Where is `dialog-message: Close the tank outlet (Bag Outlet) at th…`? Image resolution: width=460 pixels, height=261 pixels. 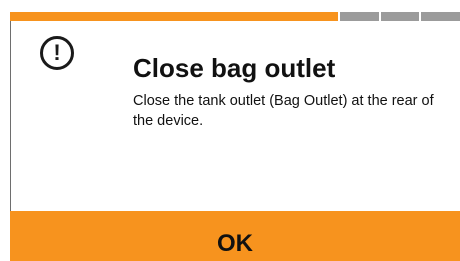 dialog-message: Close the tank outlet (Bag Outlet) at th… is located at coordinates (283, 111).